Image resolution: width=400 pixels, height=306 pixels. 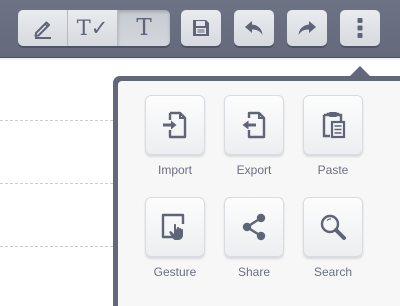 I want to click on undo-button, so click(x=254, y=28).